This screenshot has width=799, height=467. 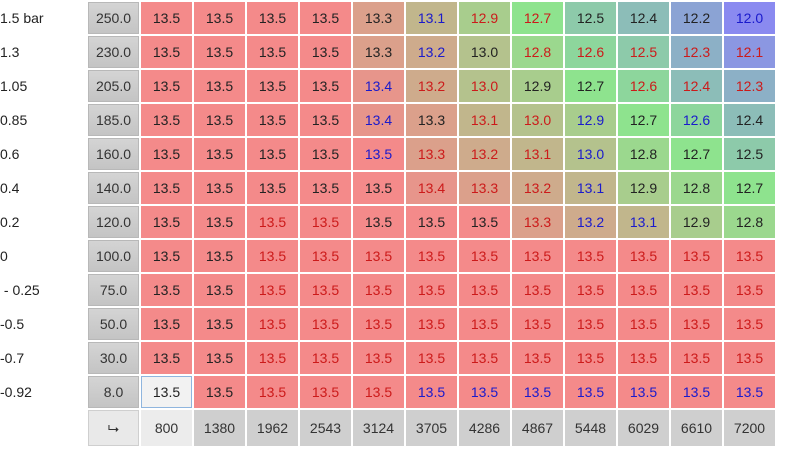 I want to click on rpm-axis-cell: 4286, so click(x=484, y=428).